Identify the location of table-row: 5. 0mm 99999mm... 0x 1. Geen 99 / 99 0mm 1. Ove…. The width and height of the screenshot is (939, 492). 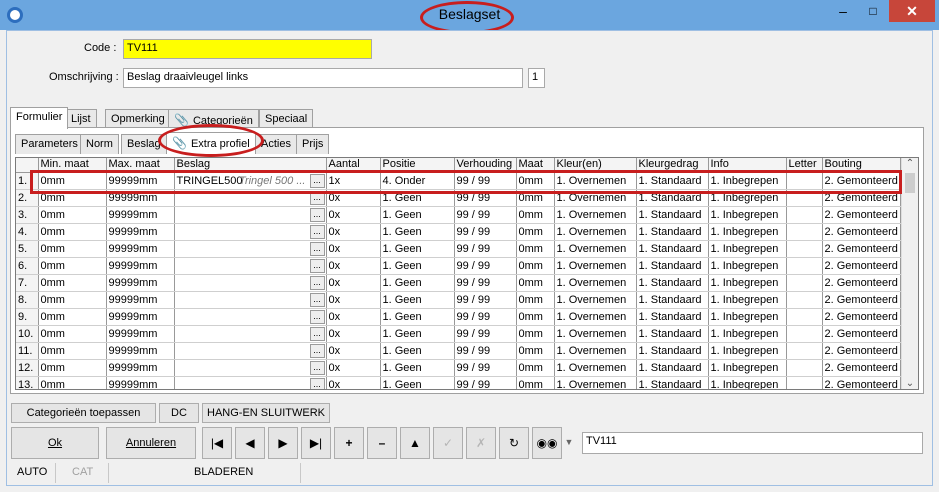
(458, 249).